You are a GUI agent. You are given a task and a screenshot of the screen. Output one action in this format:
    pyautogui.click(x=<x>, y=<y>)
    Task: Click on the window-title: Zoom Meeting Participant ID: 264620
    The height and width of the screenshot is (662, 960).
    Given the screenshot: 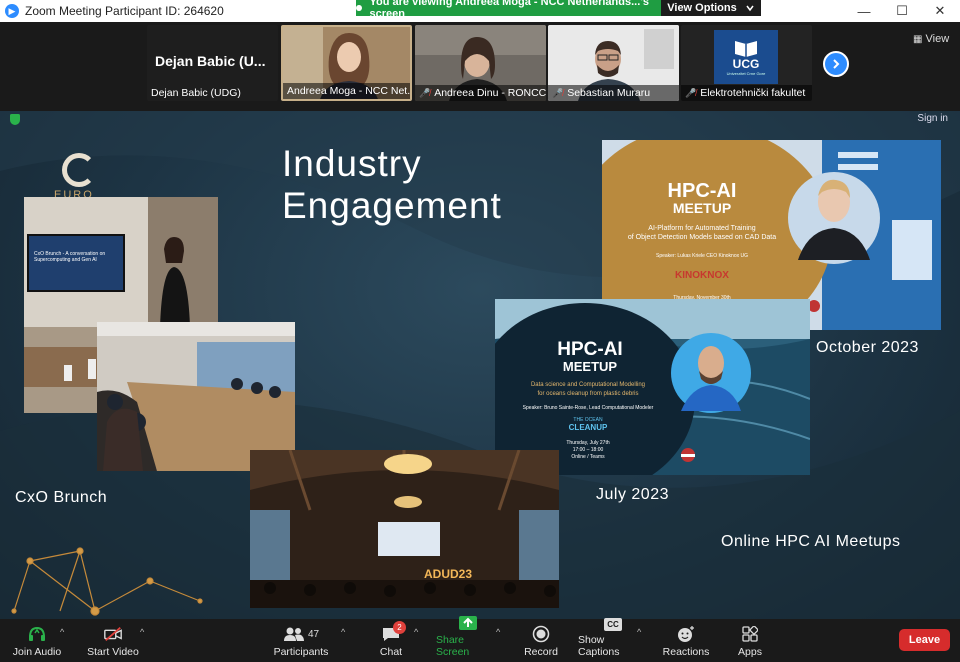 What is the action you would take?
    pyautogui.click(x=124, y=11)
    